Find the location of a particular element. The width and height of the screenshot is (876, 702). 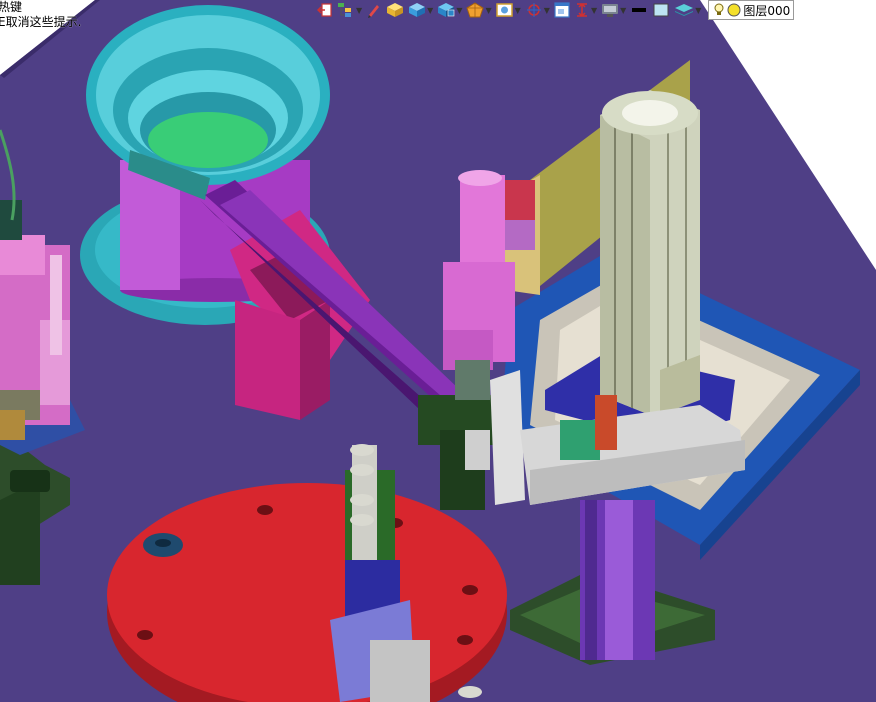

view-orientation-button: ▼ is located at coordinates (449, 10).